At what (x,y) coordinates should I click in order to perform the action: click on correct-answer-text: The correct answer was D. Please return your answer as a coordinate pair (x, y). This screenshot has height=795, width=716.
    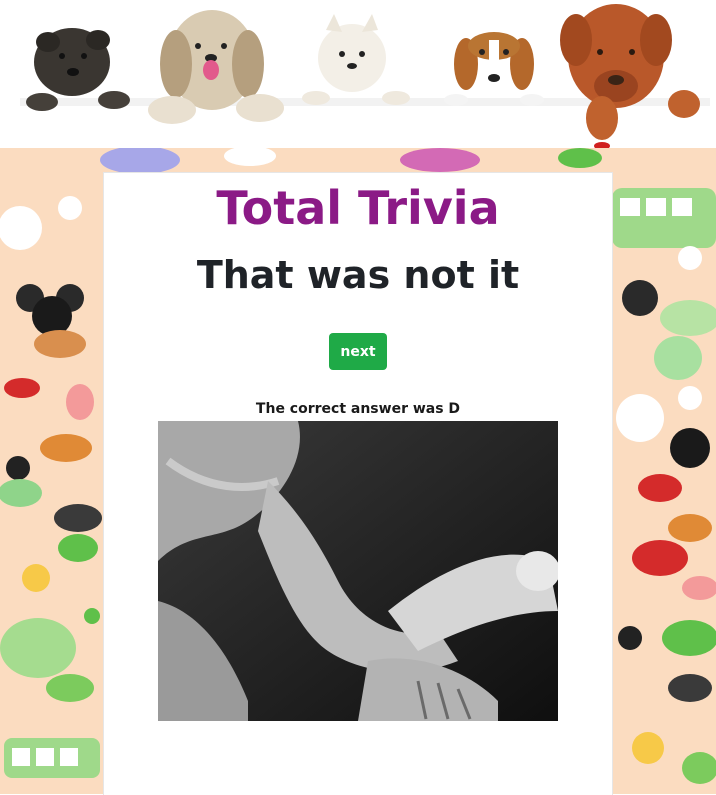
    Looking at the image, I should click on (358, 409).